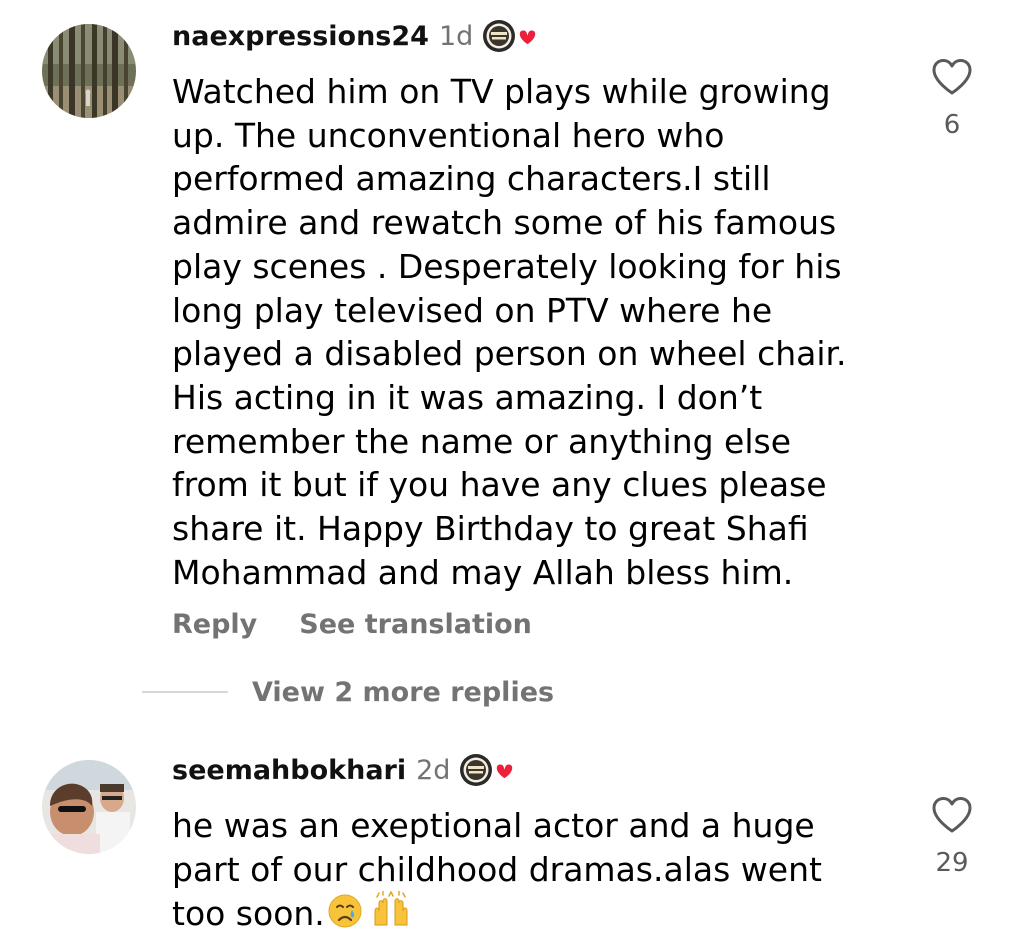 This screenshot has width=1024, height=936. I want to click on view-more-replies-label: View 2 more replies, so click(403, 692).